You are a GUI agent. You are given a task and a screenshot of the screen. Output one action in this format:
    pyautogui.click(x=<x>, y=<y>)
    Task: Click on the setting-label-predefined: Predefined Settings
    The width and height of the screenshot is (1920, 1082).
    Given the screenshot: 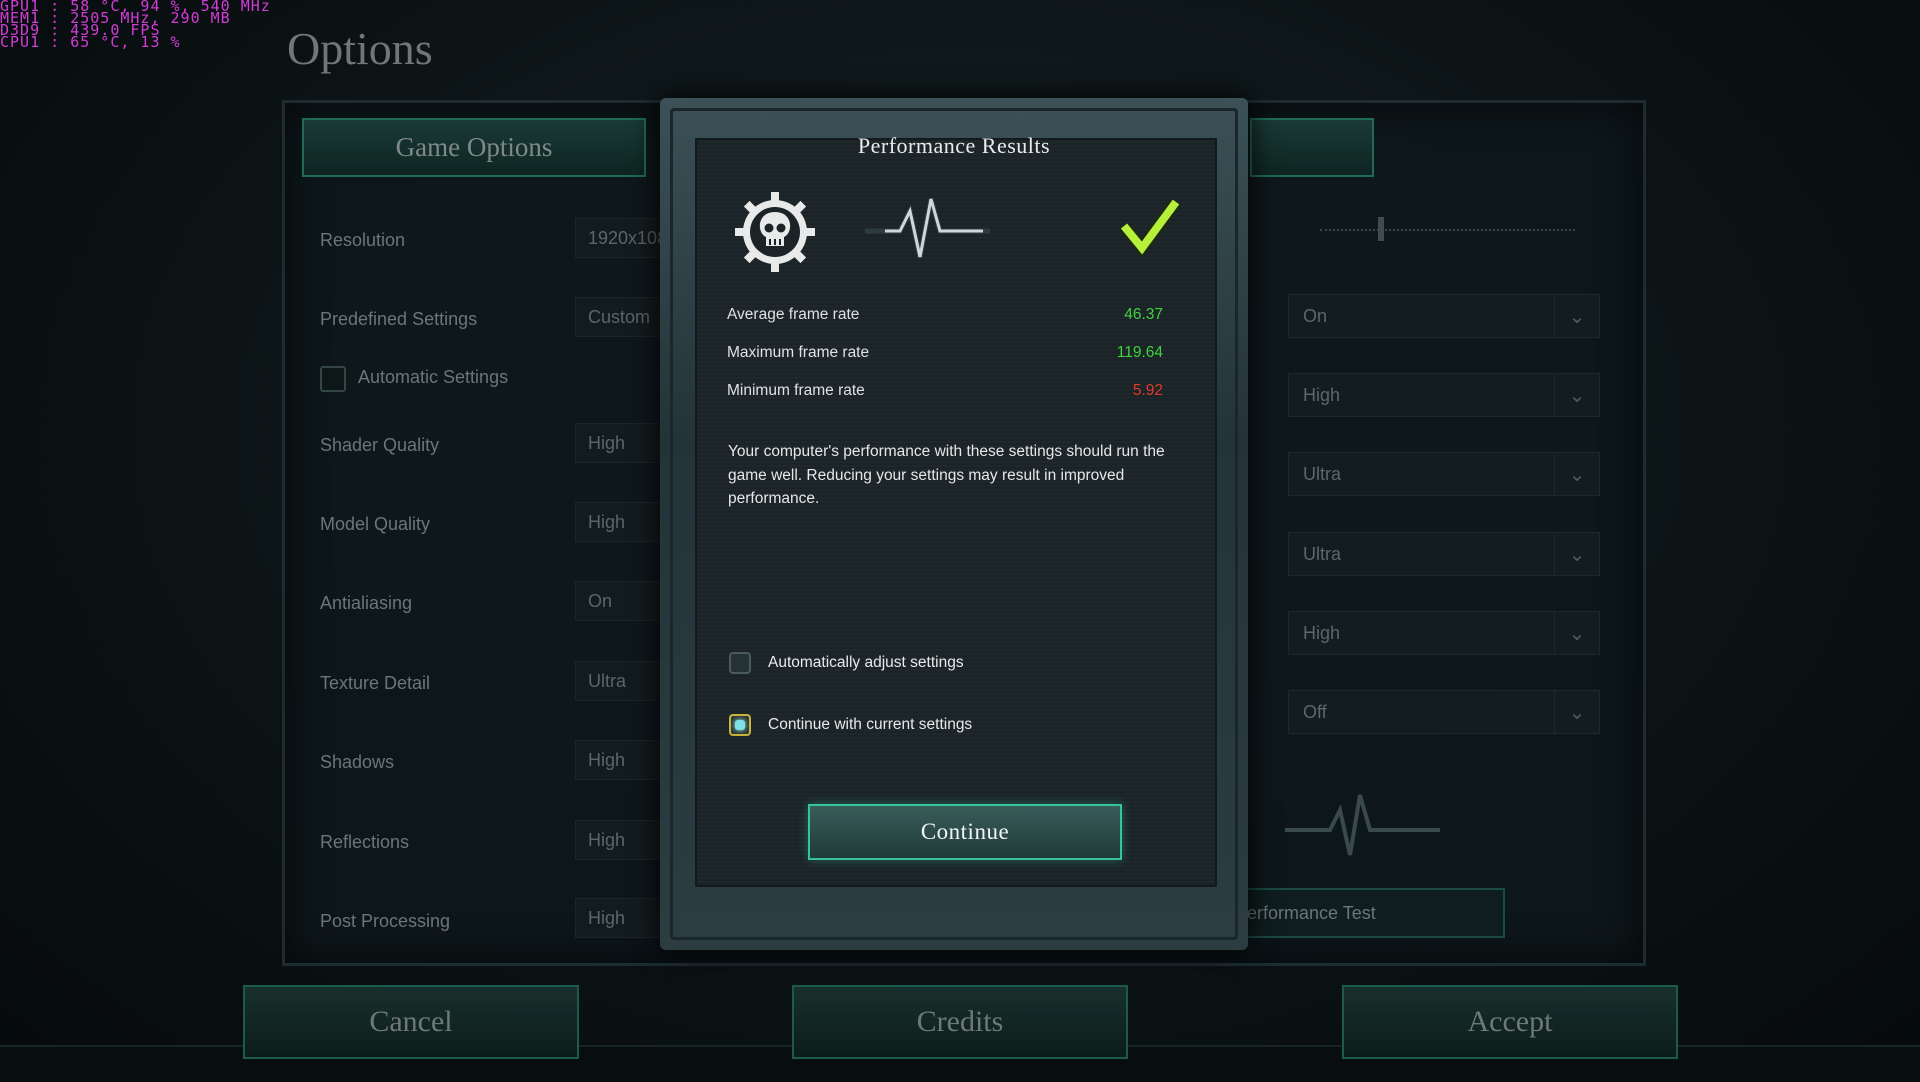 What is the action you would take?
    pyautogui.click(x=399, y=319)
    